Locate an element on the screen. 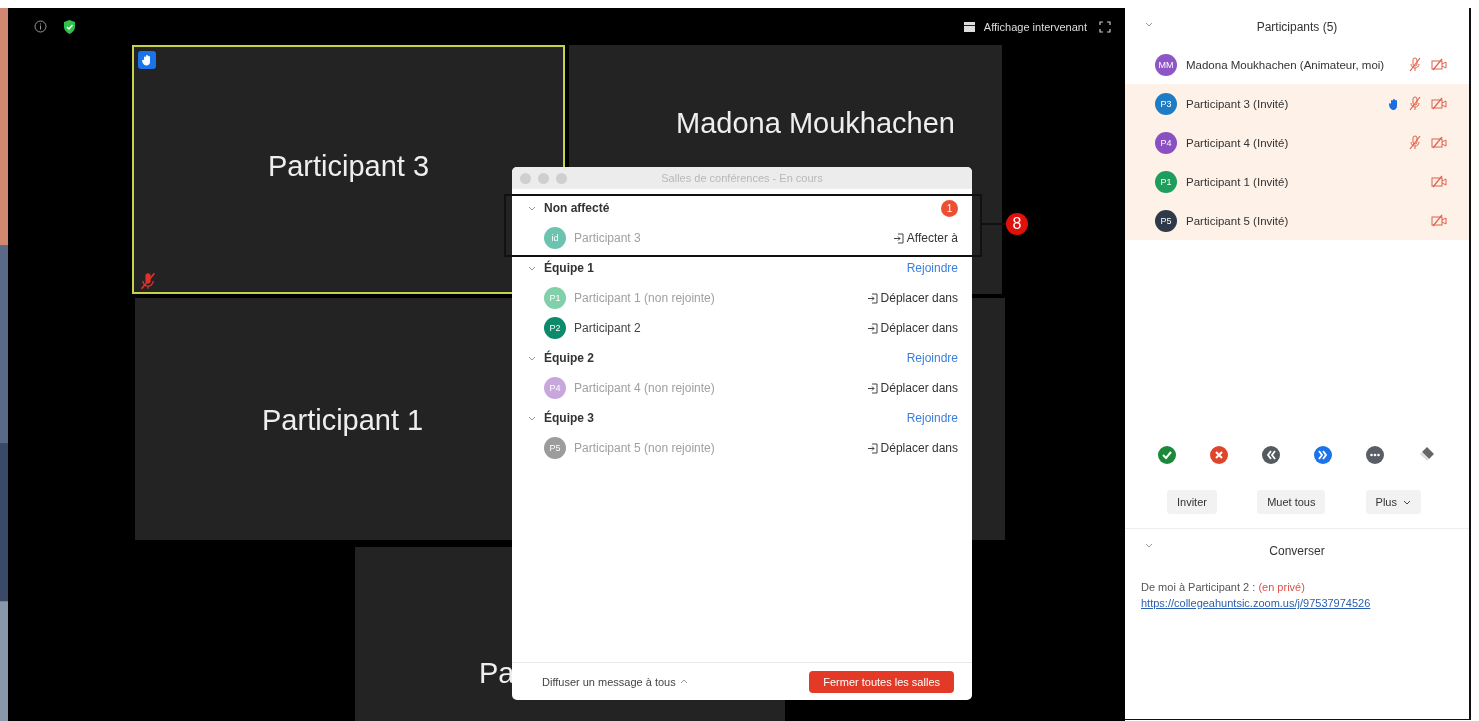 This screenshot has height=721, width=1479. panel-title: Participants (5) is located at coordinates (1297, 26).